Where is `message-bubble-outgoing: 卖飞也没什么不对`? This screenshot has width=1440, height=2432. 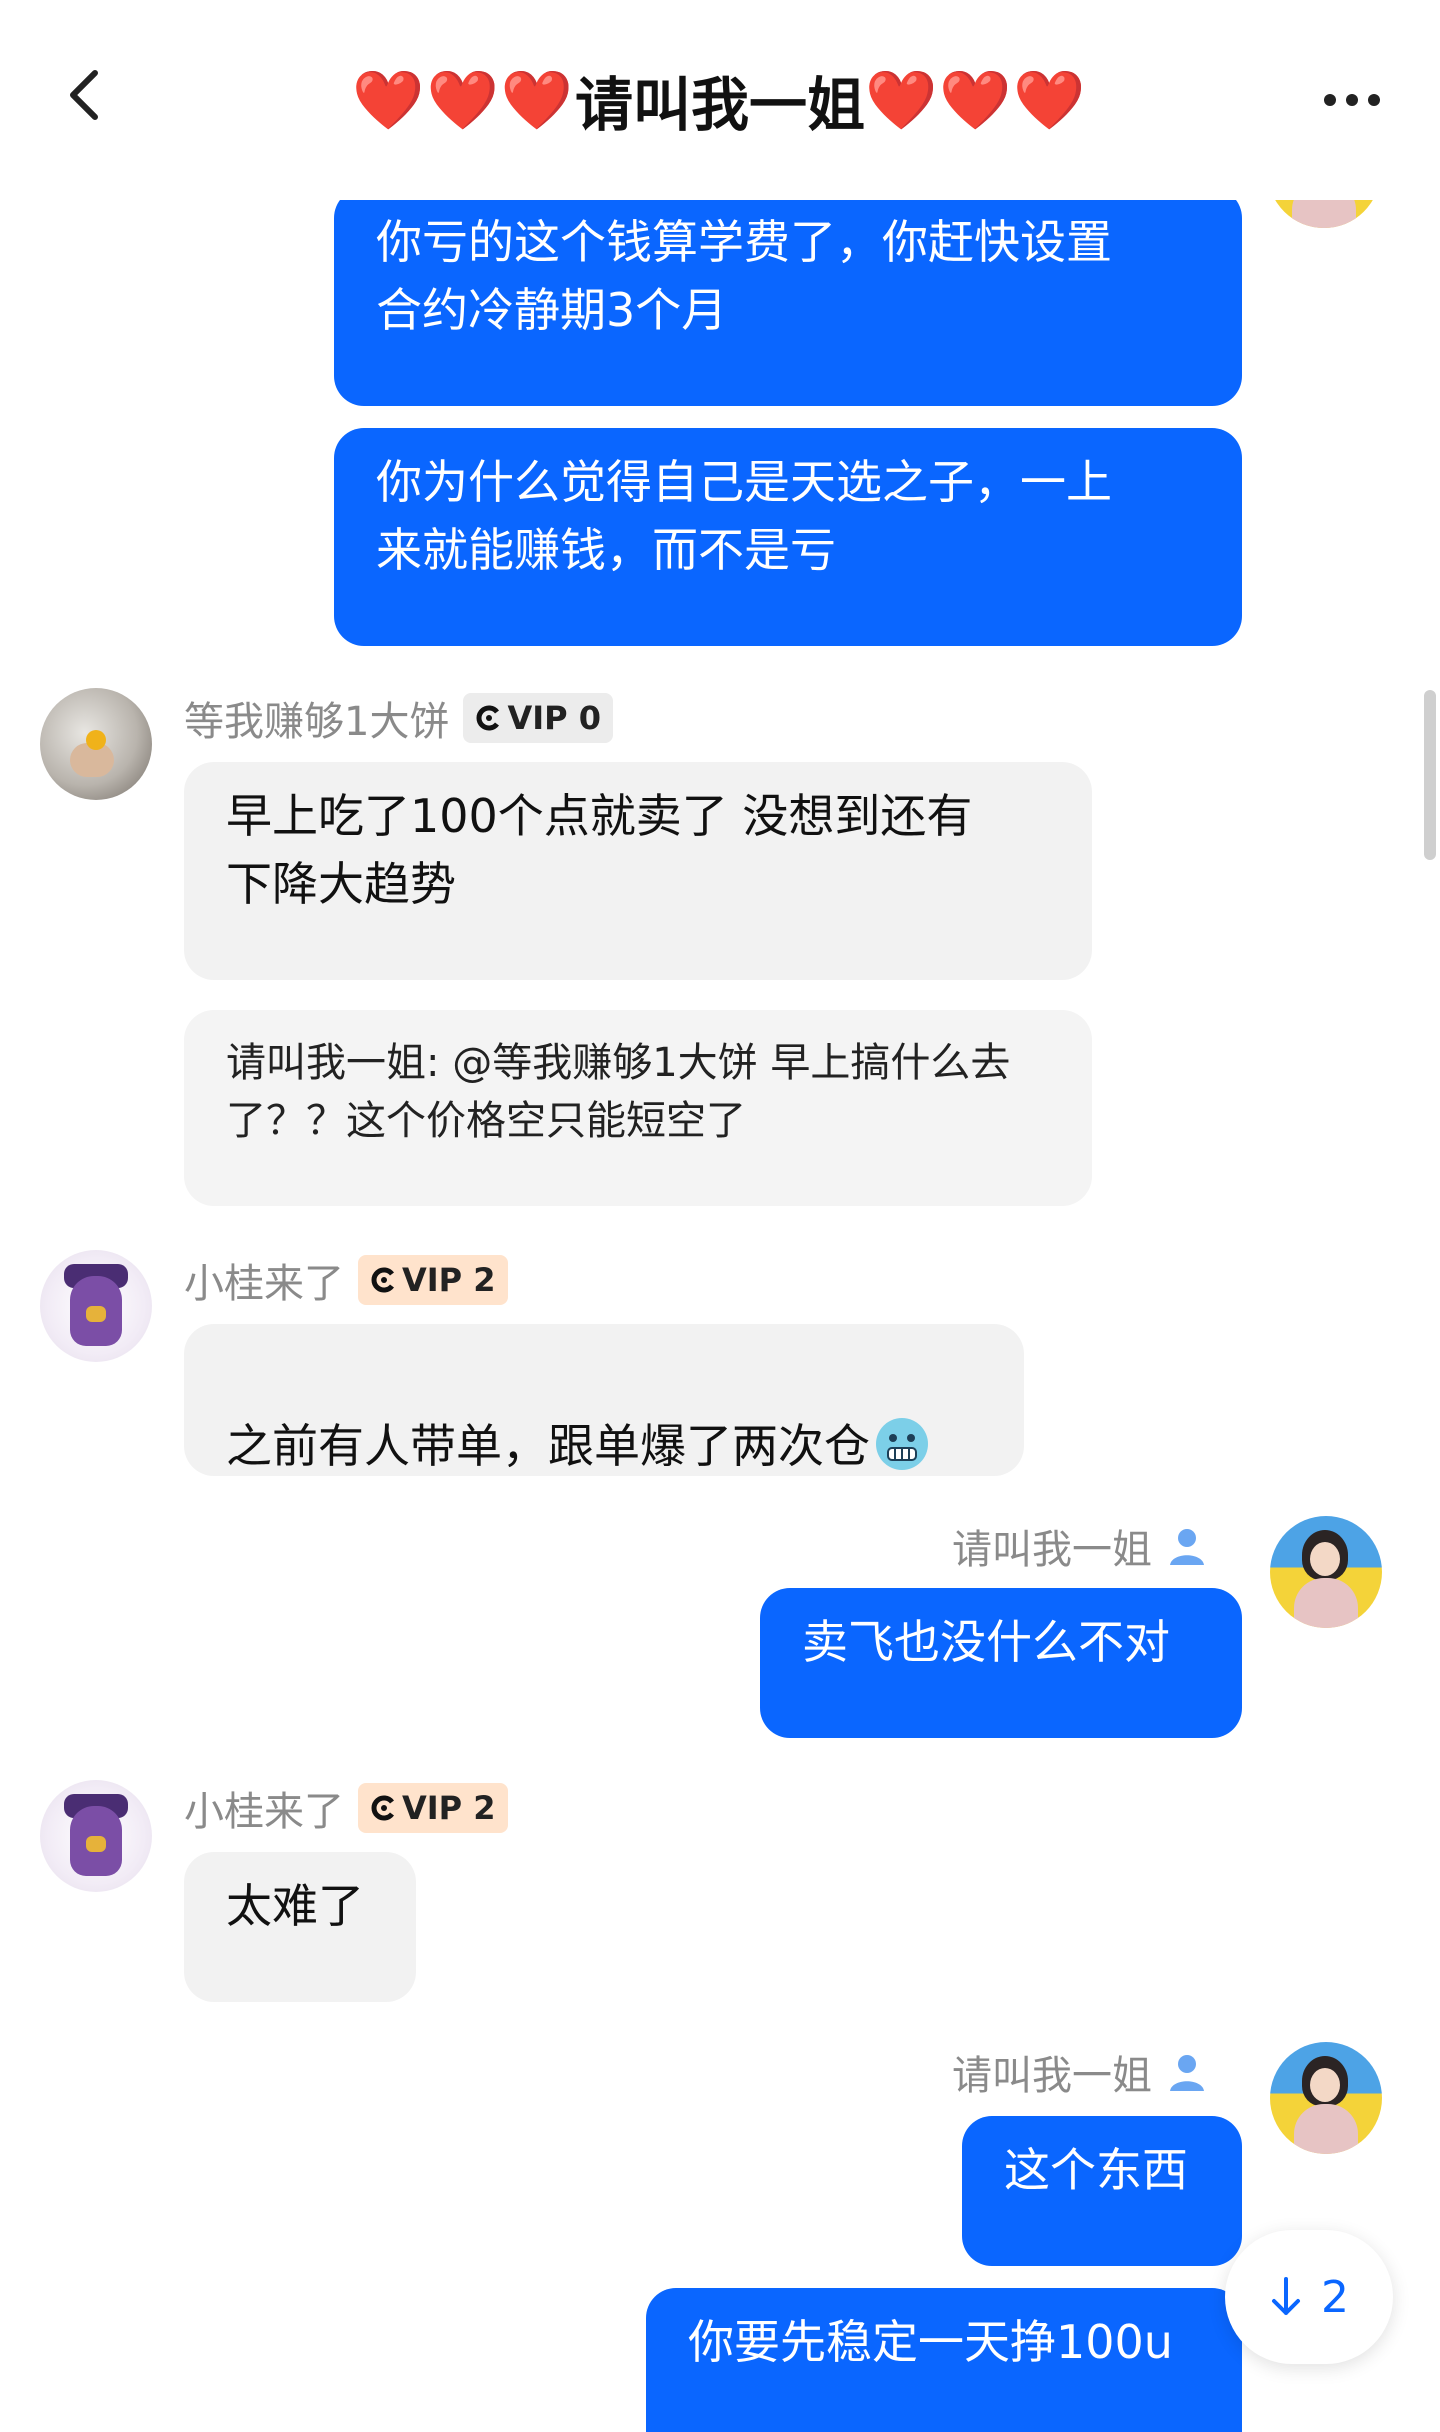
message-bubble-outgoing: 卖飞也没什么不对 is located at coordinates (1001, 1663).